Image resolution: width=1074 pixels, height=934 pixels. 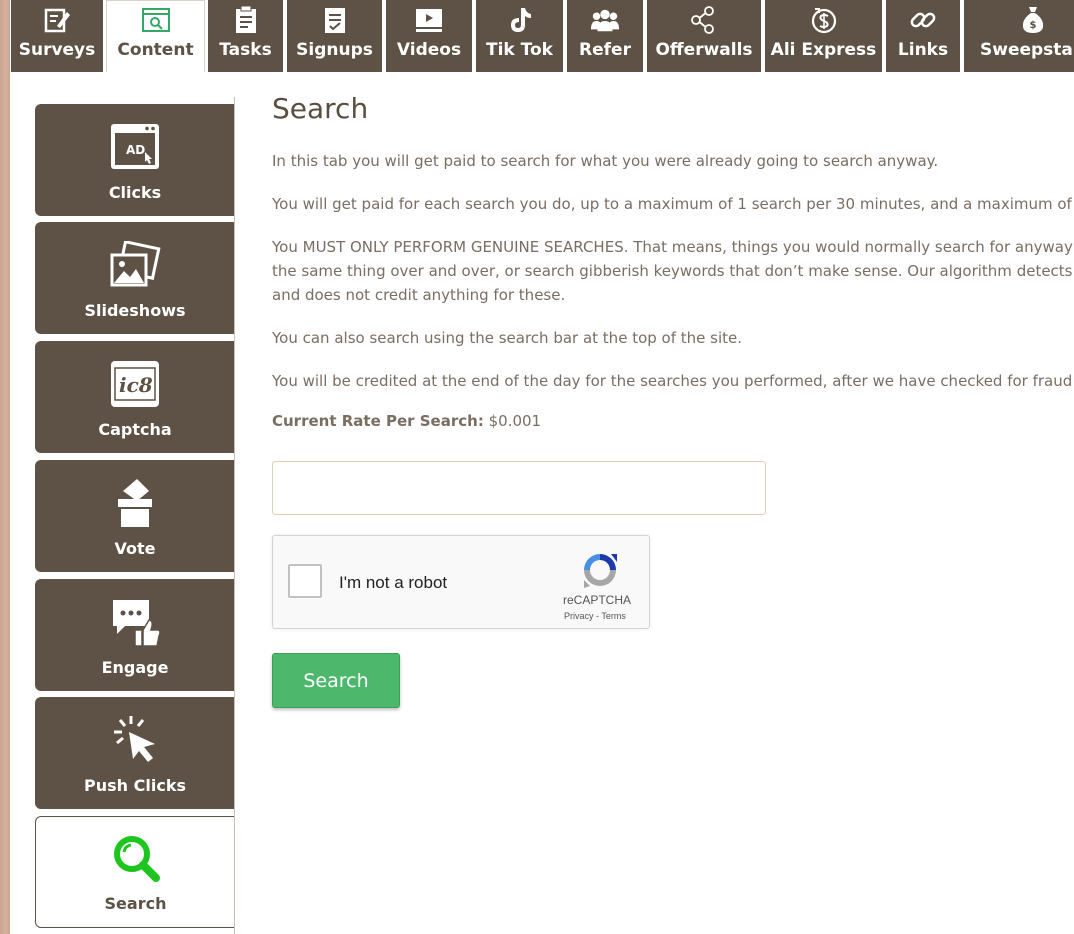 What do you see at coordinates (923, 36) in the screenshot?
I see `tab-links: Links` at bounding box center [923, 36].